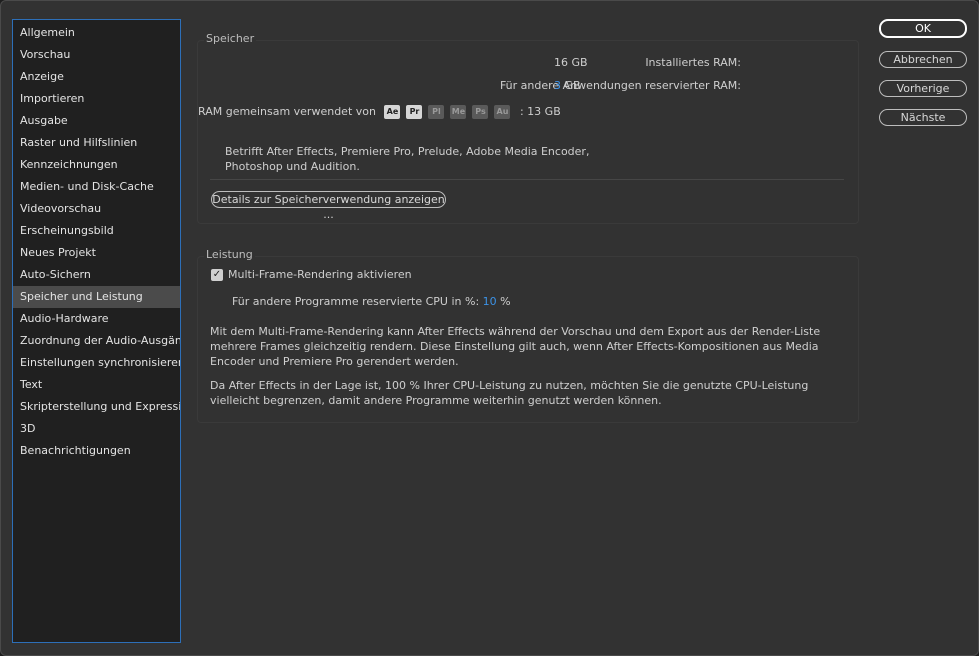  Describe the element at coordinates (96, 363) in the screenshot. I see `sidebar-item-sync: Einstellungen synchronisieren` at that location.